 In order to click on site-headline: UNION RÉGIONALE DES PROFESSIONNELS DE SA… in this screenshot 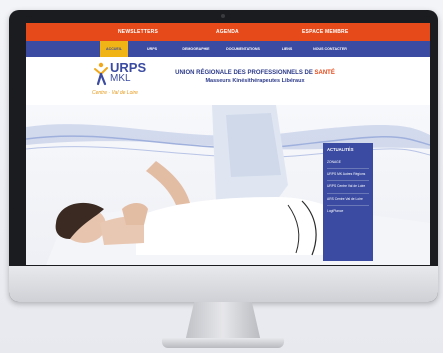, I will do `click(255, 77)`.